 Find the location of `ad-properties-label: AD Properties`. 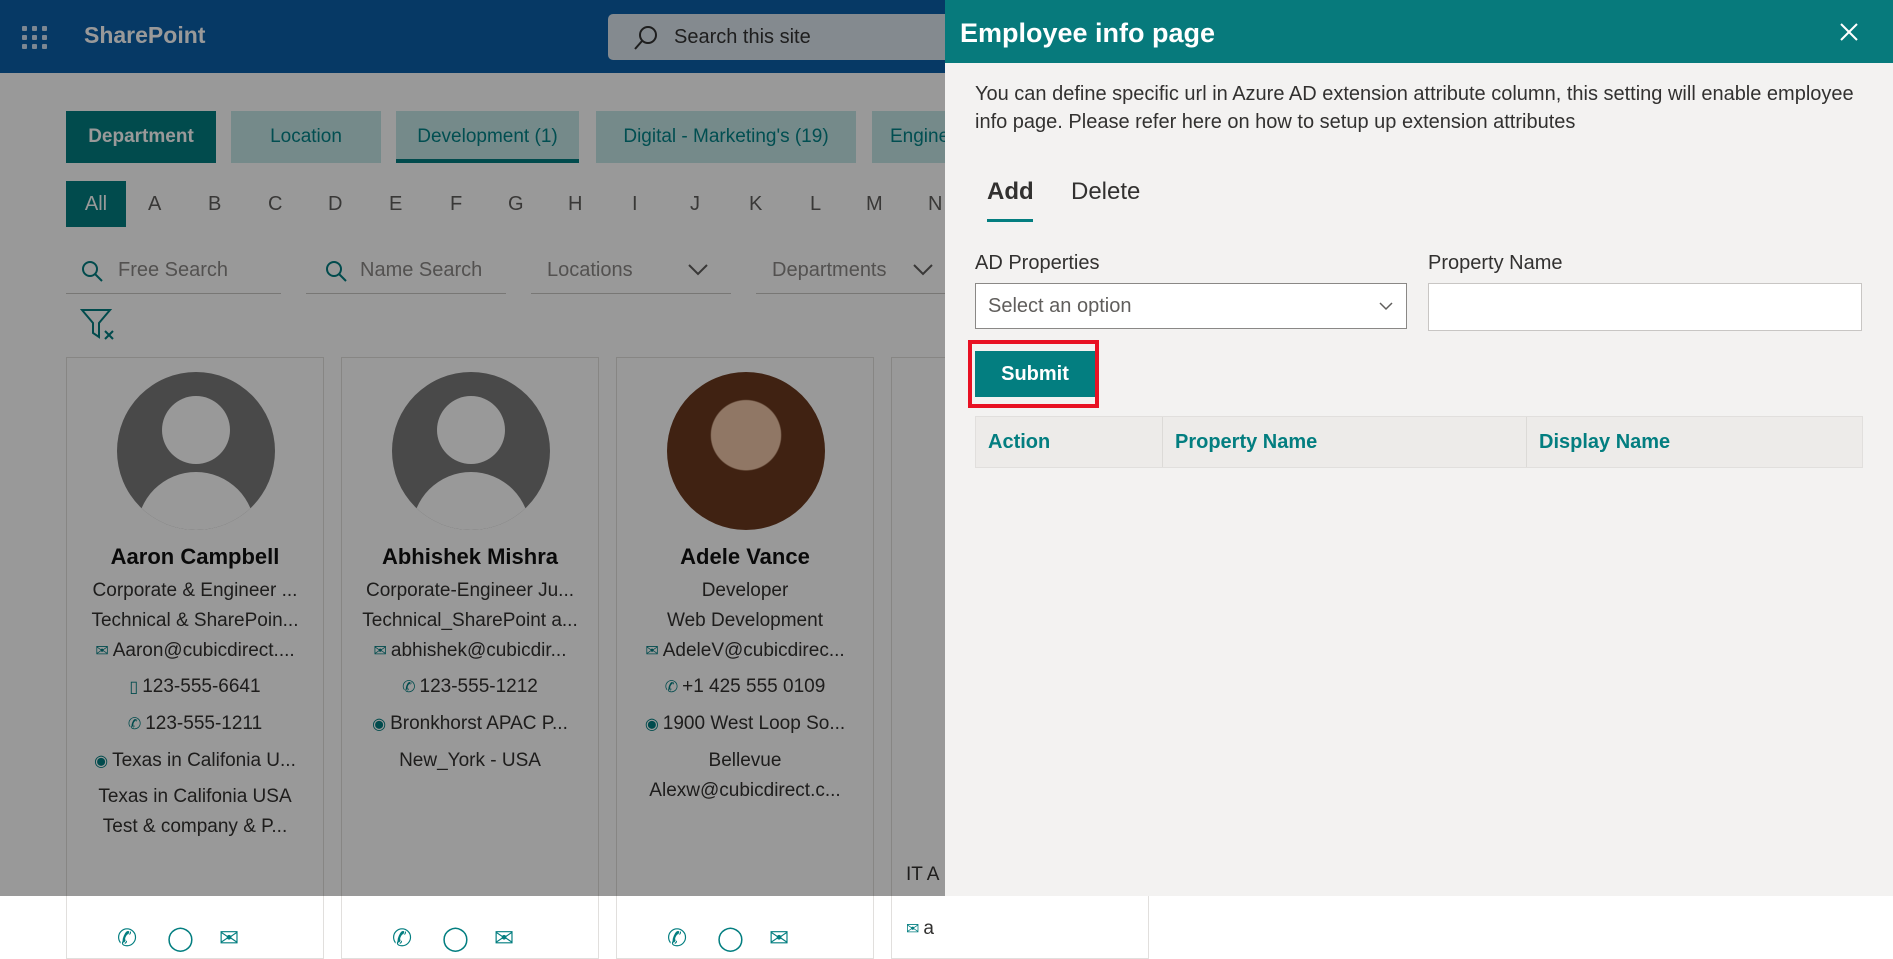

ad-properties-label: AD Properties is located at coordinates (1037, 263).